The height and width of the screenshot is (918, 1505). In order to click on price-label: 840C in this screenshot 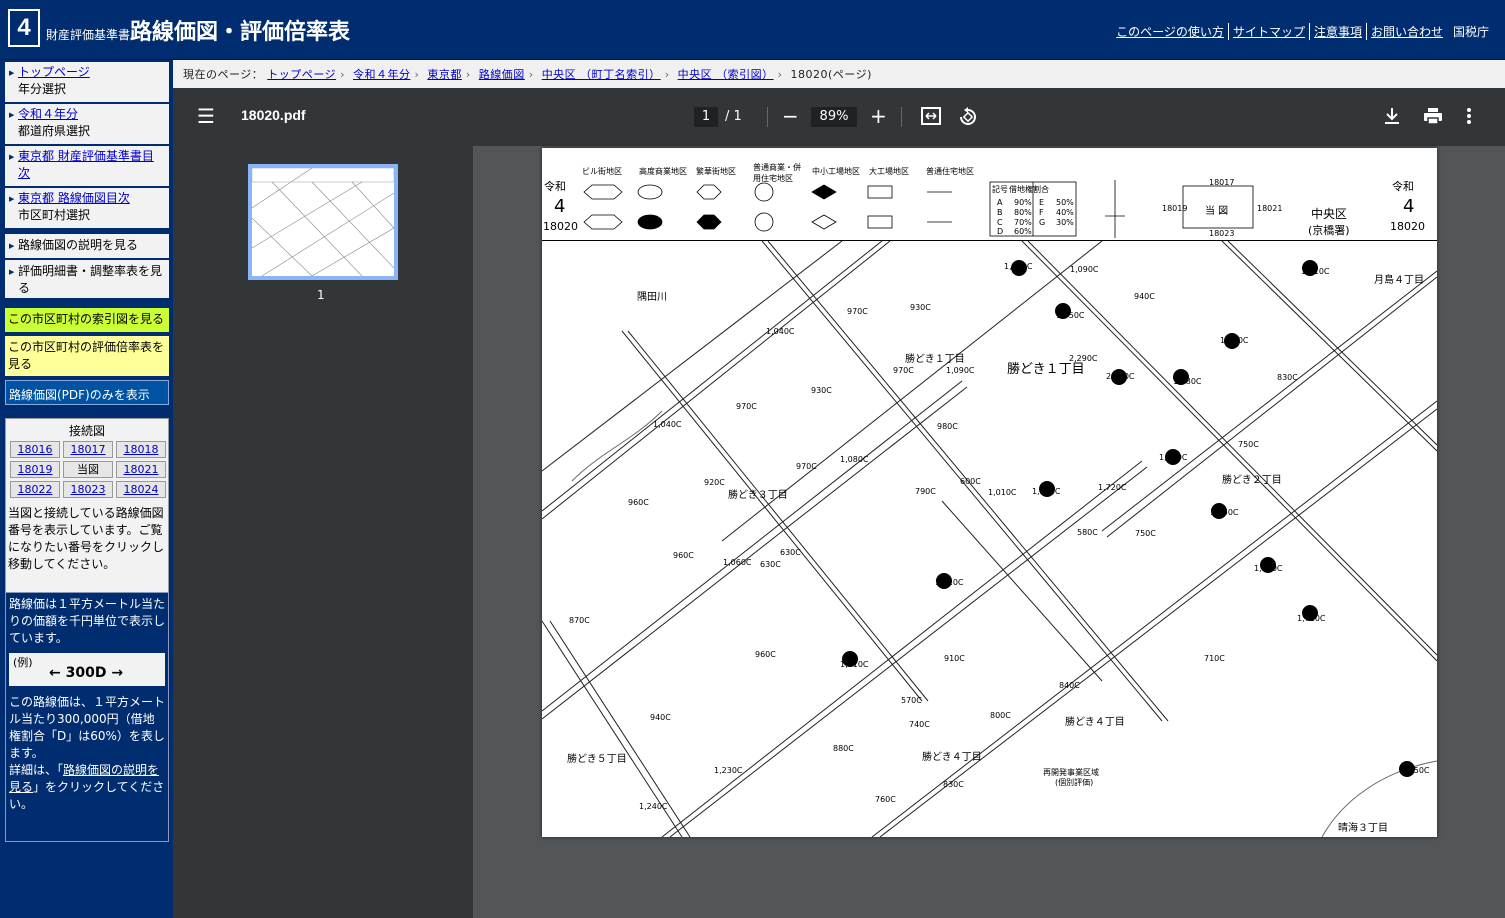, I will do `click(1069, 685)`.